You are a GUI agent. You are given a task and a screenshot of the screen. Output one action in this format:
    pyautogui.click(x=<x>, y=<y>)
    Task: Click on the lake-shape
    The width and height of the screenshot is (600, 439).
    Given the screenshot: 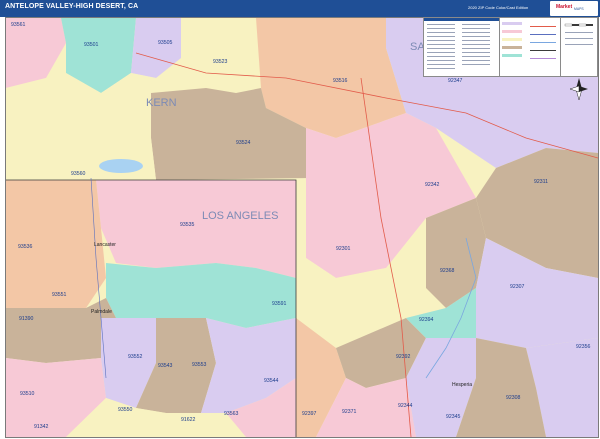 What is the action you would take?
    pyautogui.click(x=121, y=166)
    